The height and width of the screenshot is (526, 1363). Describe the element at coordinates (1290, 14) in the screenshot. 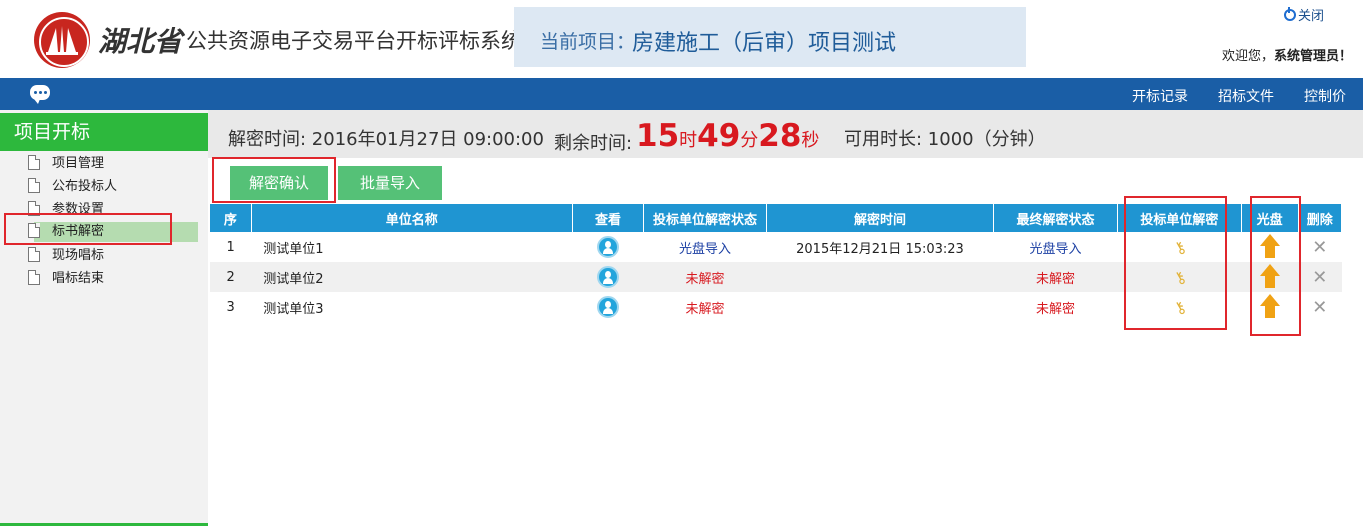

I see `power-icon` at that location.